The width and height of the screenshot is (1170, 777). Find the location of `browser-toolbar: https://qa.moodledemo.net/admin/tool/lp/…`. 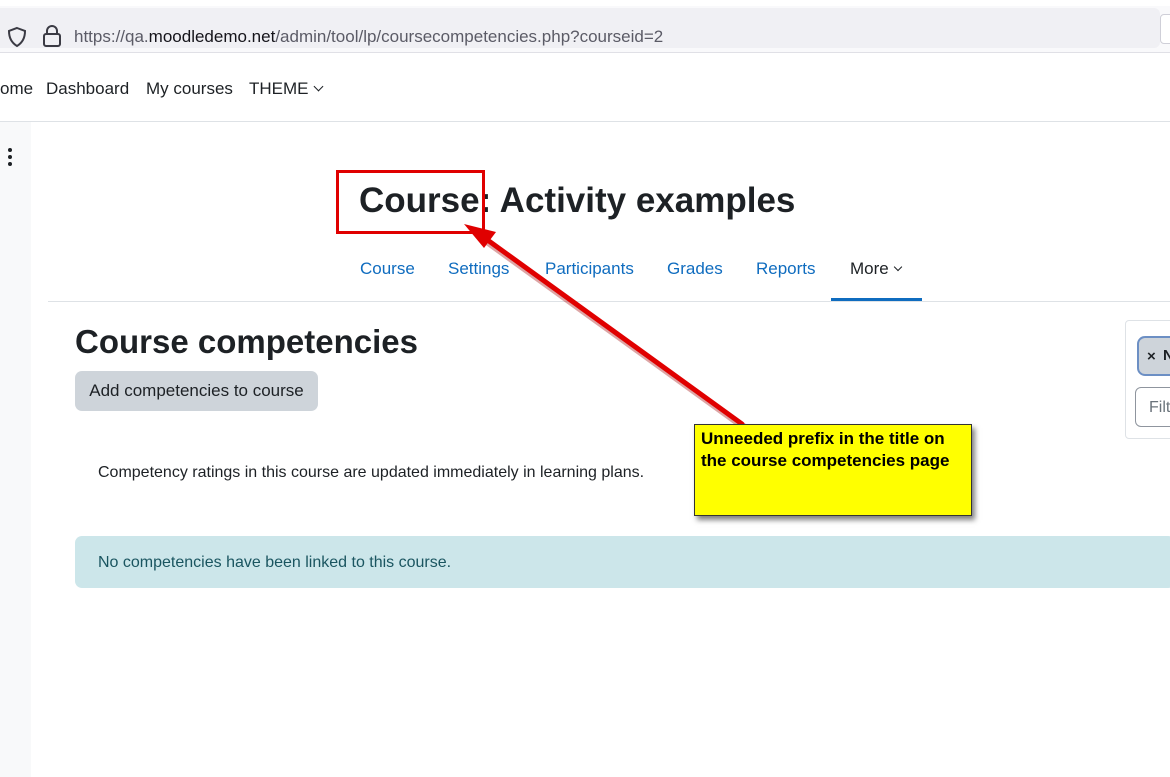

browser-toolbar: https://qa.moodledemo.net/admin/tool/lp/… is located at coordinates (585, 26).